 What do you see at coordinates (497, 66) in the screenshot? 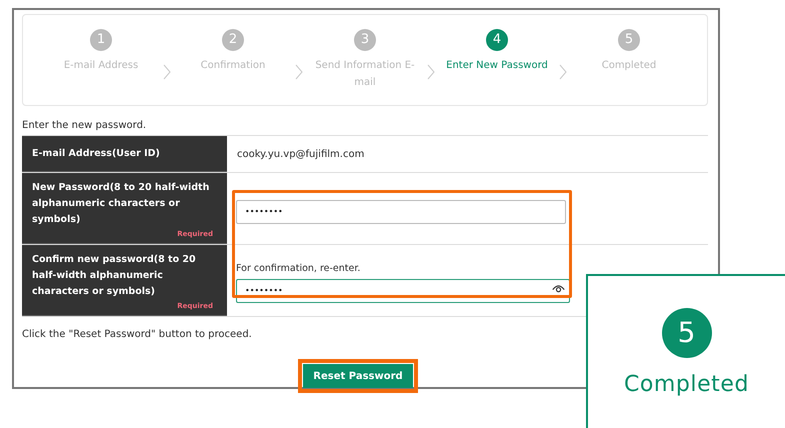
I see `step-label: Enter New Password` at bounding box center [497, 66].